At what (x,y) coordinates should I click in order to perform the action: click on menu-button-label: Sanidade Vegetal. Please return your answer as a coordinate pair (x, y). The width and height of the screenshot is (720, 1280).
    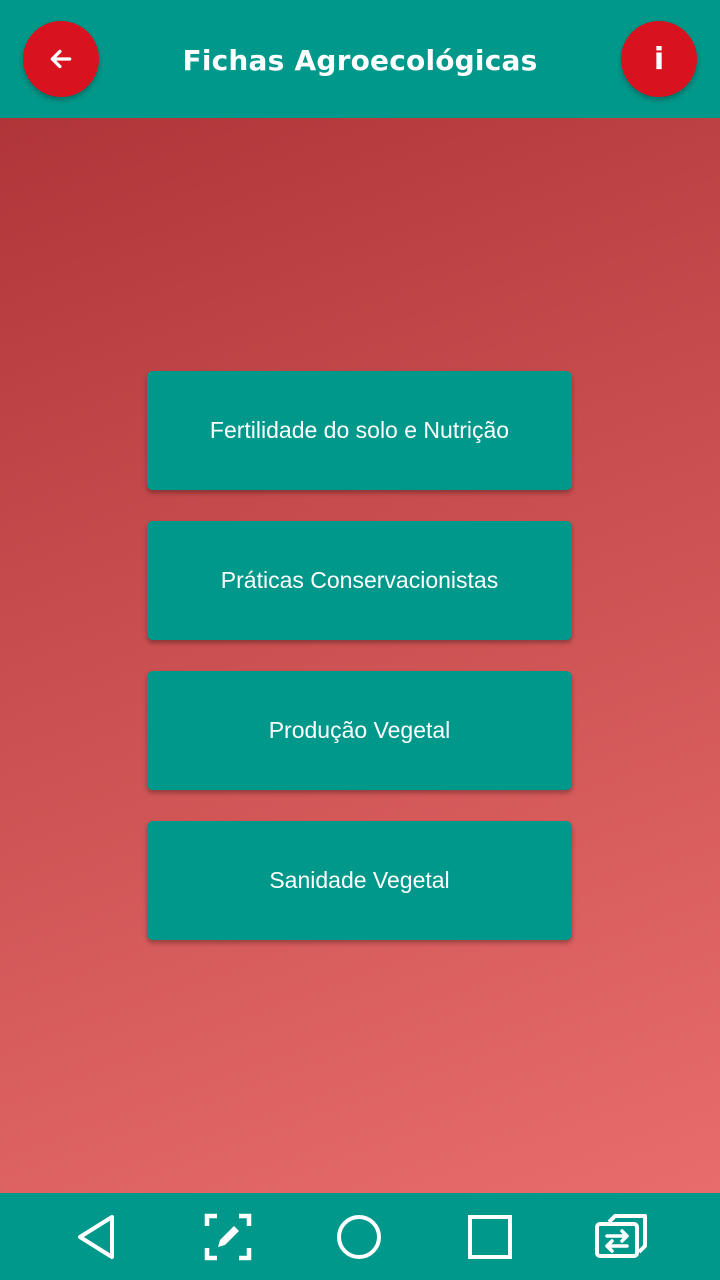
    Looking at the image, I should click on (359, 880).